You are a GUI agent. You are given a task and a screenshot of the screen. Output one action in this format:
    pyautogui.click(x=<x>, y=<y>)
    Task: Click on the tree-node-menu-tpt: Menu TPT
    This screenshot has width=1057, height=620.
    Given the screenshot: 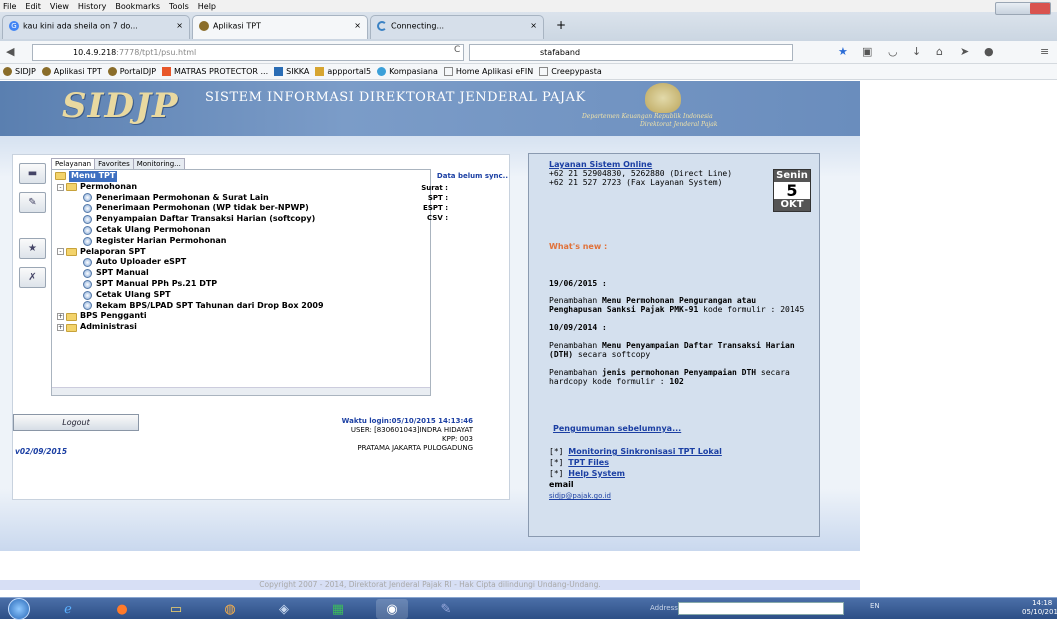 What is the action you would take?
    pyautogui.click(x=242, y=176)
    